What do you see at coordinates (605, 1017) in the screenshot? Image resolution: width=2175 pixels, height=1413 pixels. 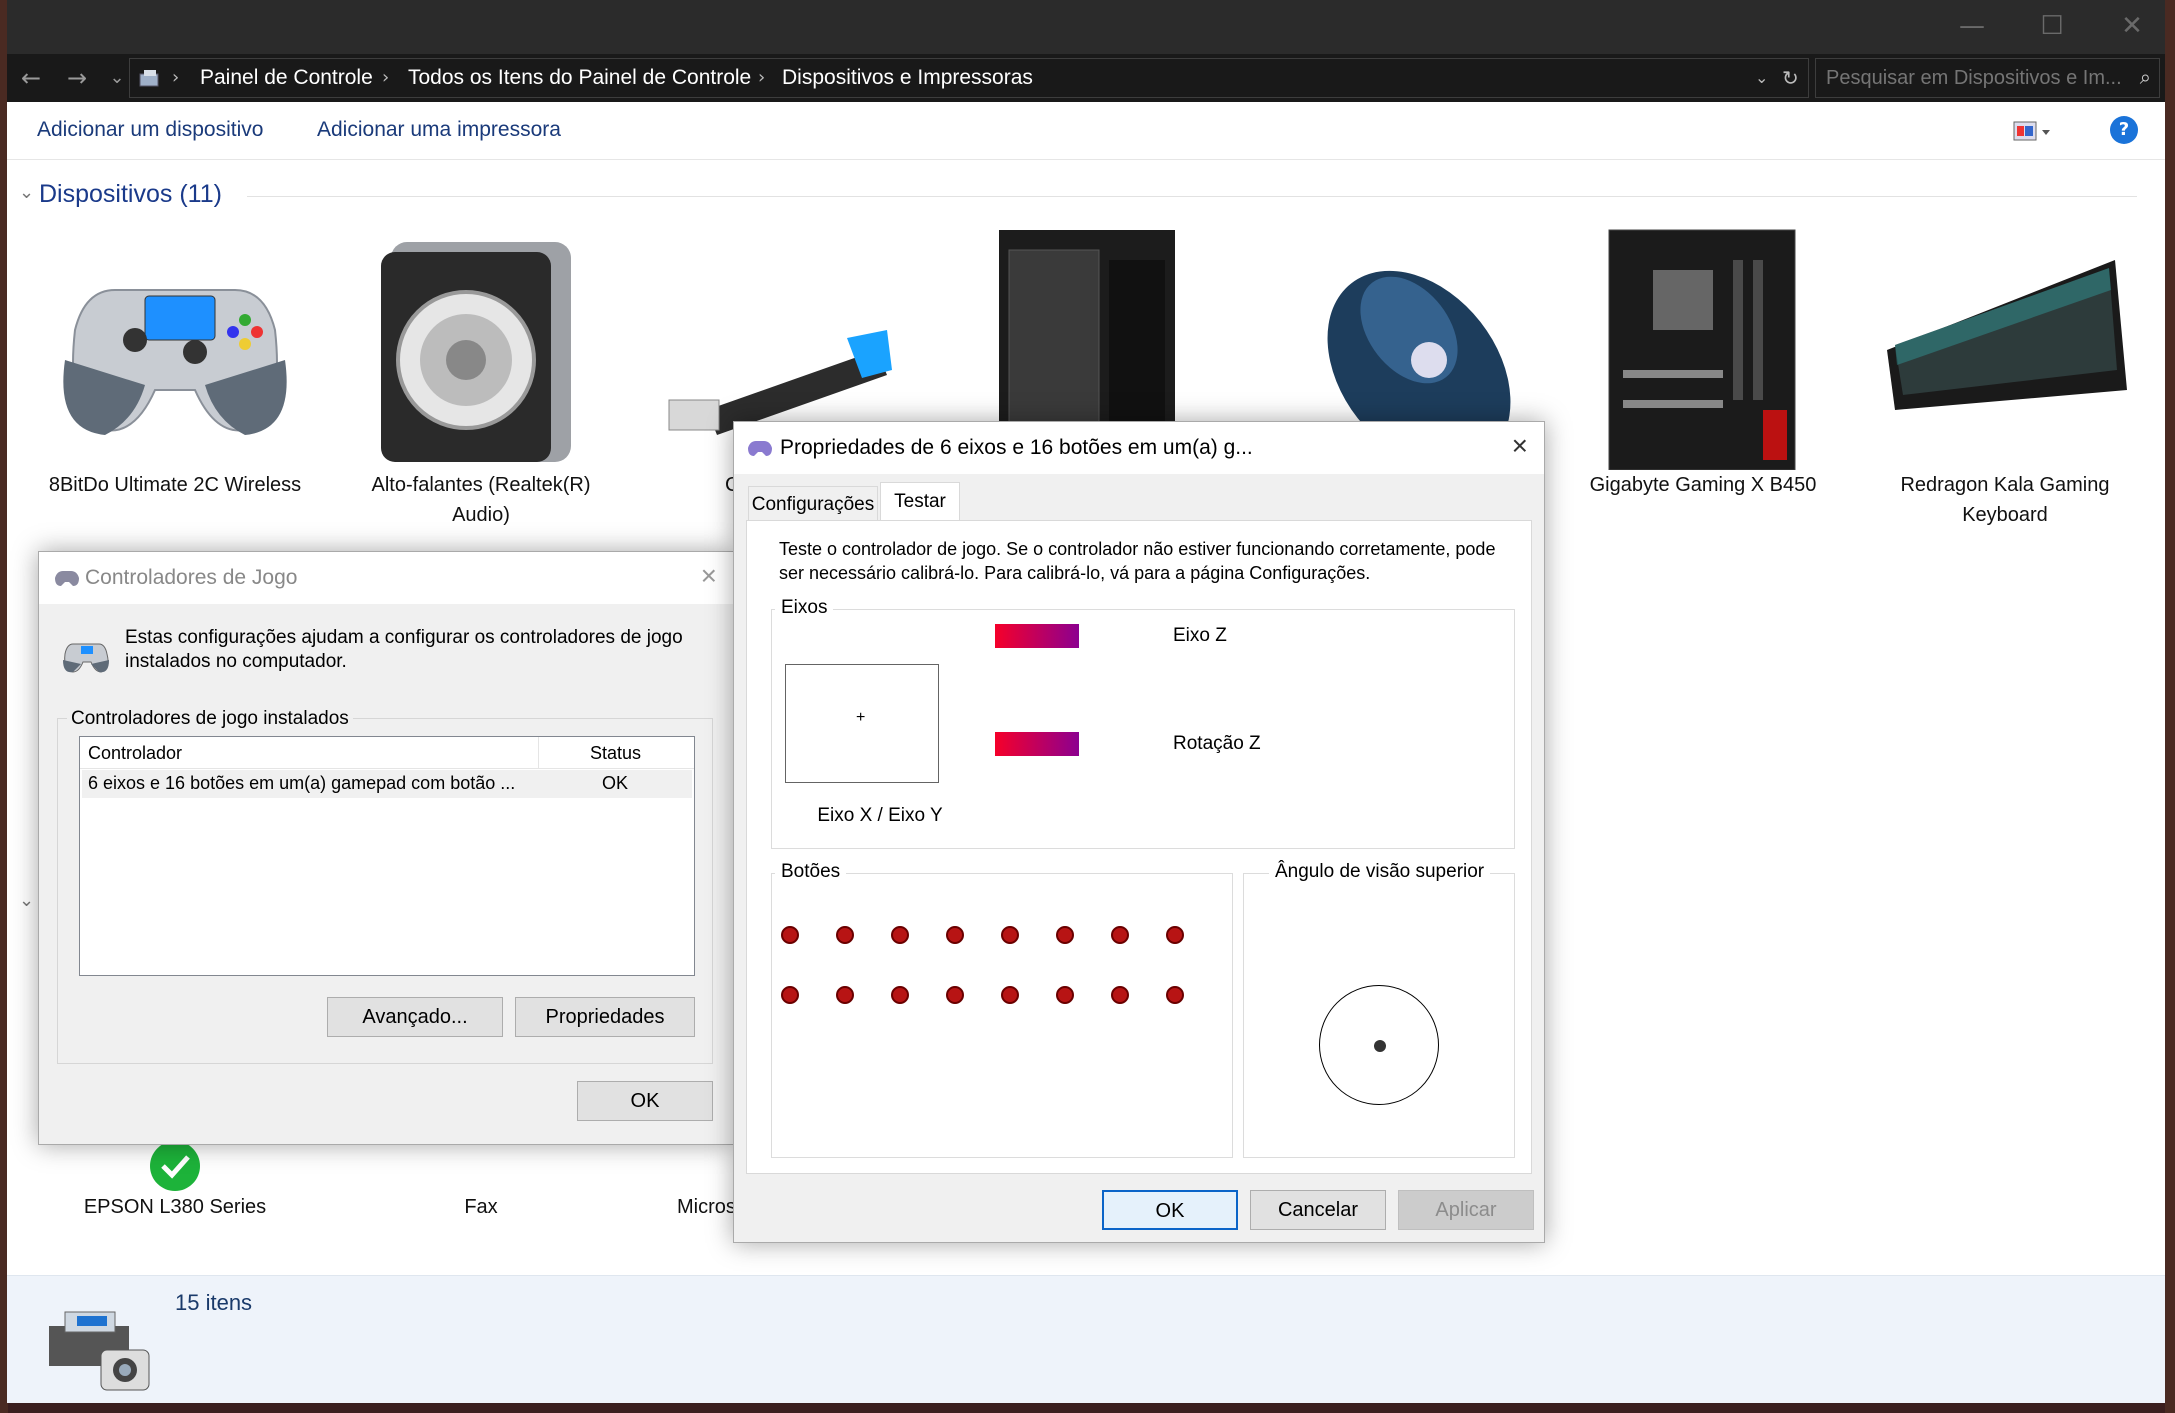 I see `properties-button: Propriedades` at bounding box center [605, 1017].